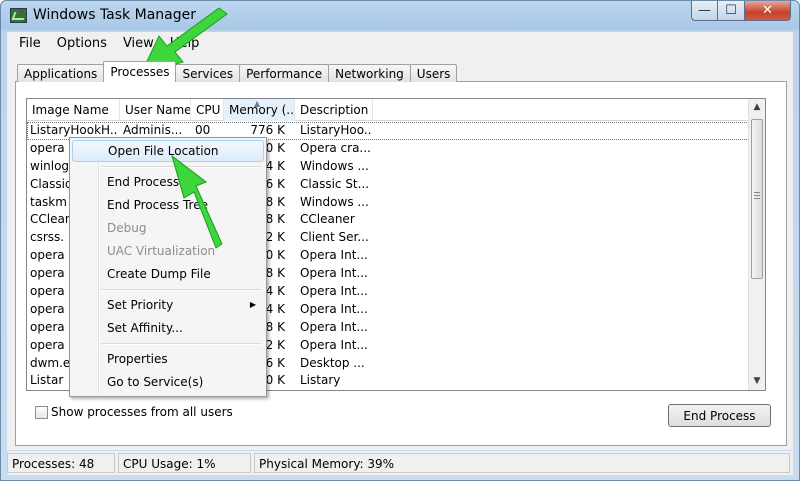  What do you see at coordinates (522, 463) in the screenshot?
I see `status-physical-memory: Physical Memory: 39%` at bounding box center [522, 463].